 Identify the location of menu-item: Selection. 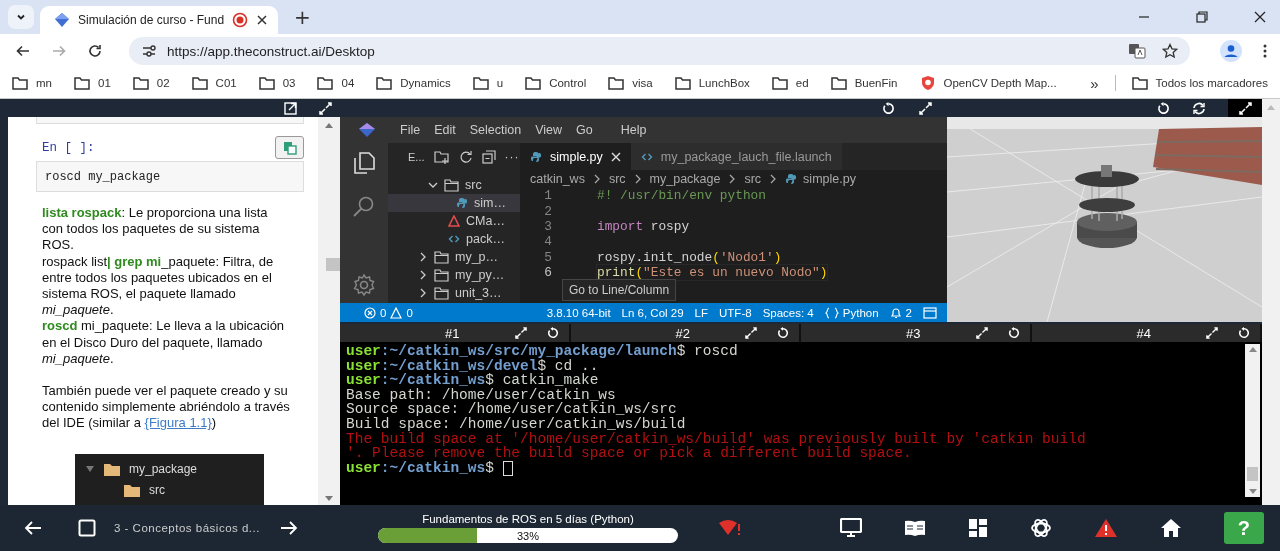
(495, 130).